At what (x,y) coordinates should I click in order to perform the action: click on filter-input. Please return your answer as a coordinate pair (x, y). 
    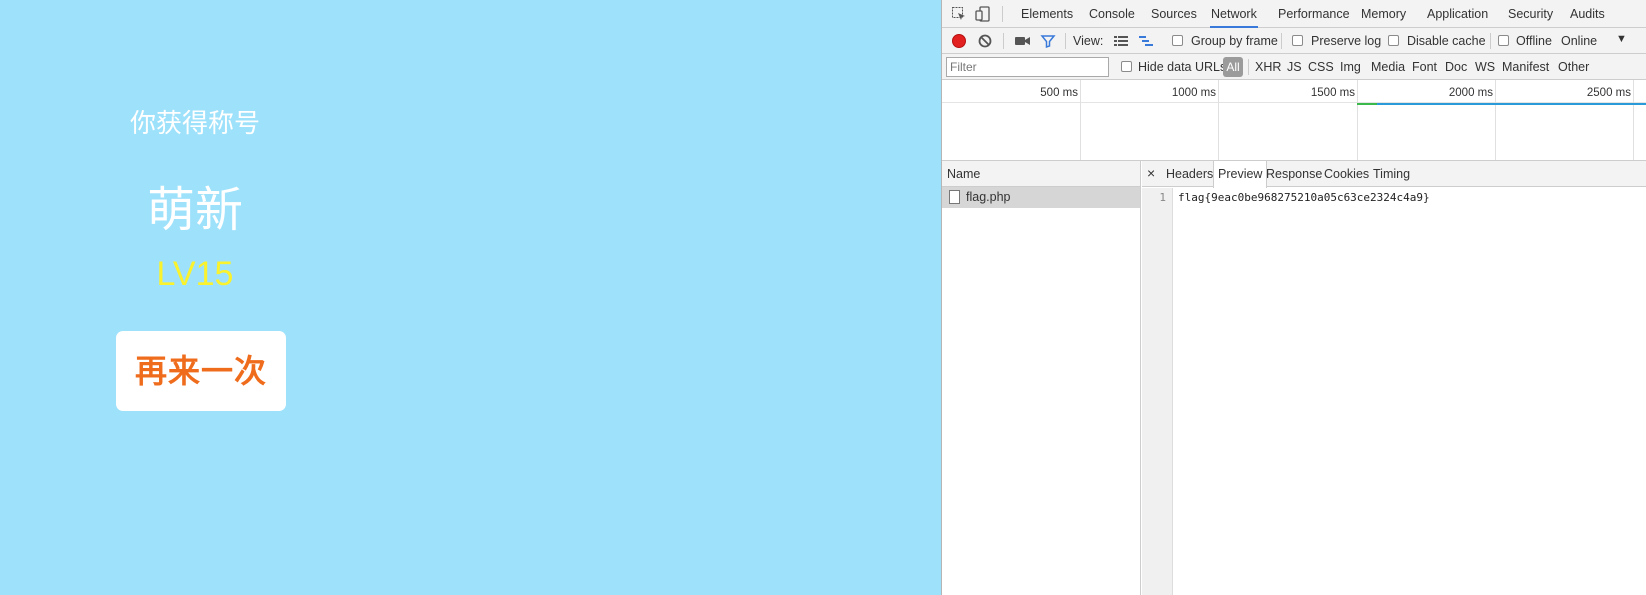
    Looking at the image, I should click on (1027, 67).